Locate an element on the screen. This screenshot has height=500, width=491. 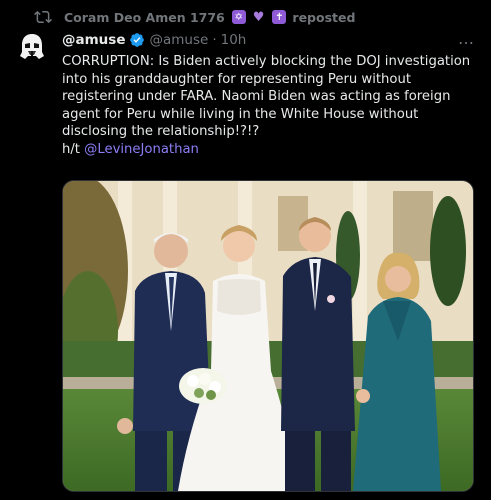
star-of-david-emoji: ✡ is located at coordinates (238, 17).